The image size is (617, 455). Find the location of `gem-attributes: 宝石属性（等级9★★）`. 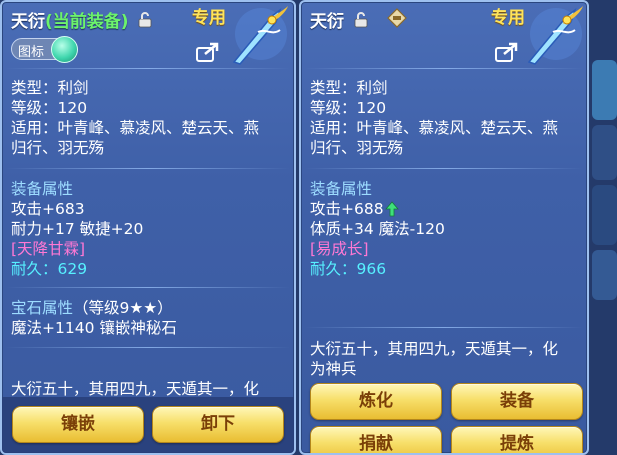

gem-attributes: 宝石属性（等级9★★） is located at coordinates (92, 308).